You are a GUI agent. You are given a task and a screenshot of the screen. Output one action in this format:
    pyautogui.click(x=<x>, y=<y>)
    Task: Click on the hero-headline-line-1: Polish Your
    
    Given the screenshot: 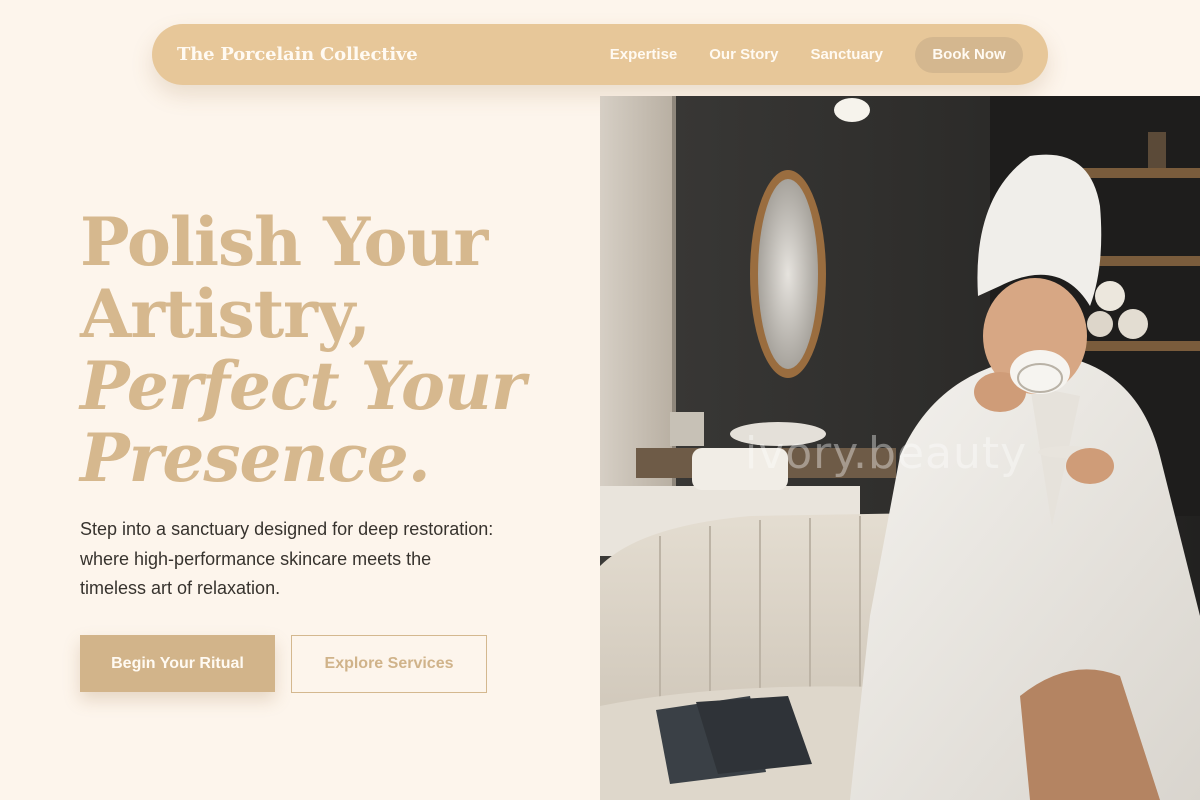 What is the action you would take?
    pyautogui.click(x=284, y=242)
    